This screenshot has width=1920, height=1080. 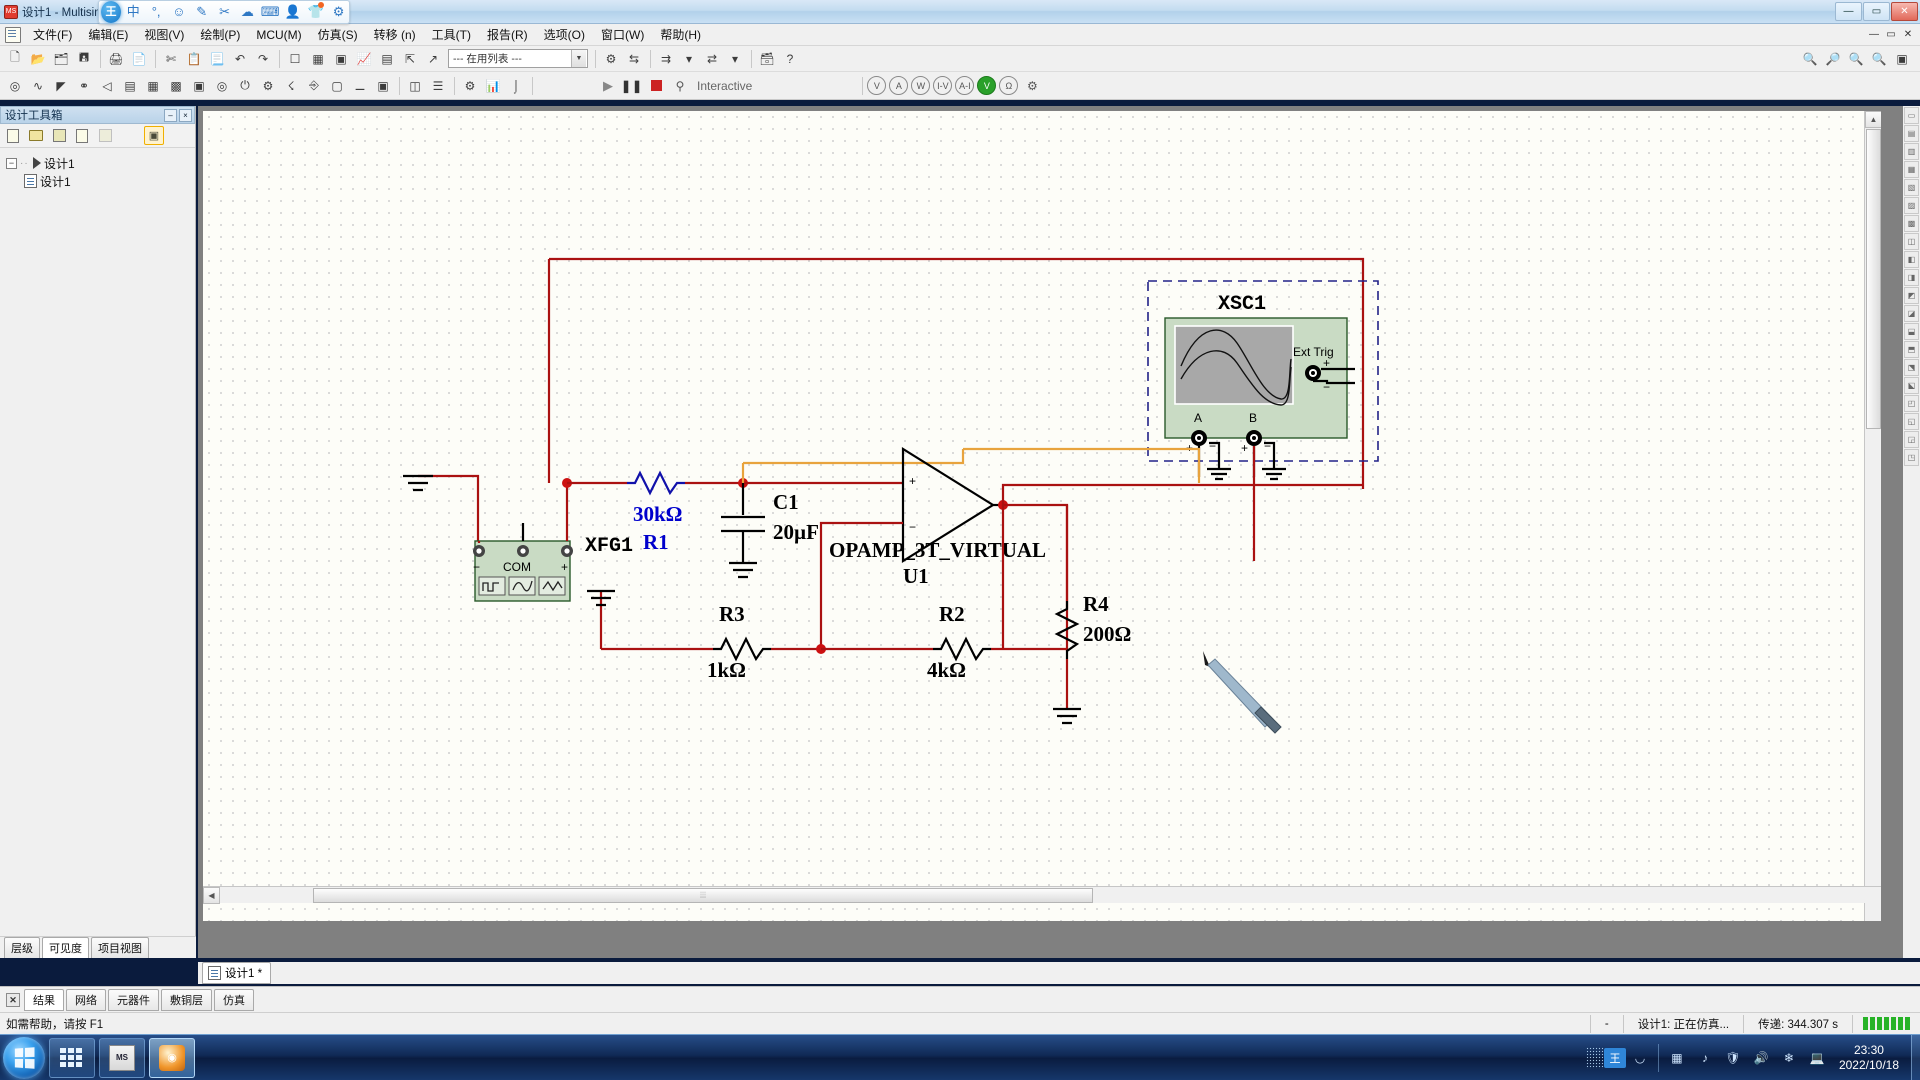 I want to click on place-indicator-icon: ◎, so click(x=222, y=86).